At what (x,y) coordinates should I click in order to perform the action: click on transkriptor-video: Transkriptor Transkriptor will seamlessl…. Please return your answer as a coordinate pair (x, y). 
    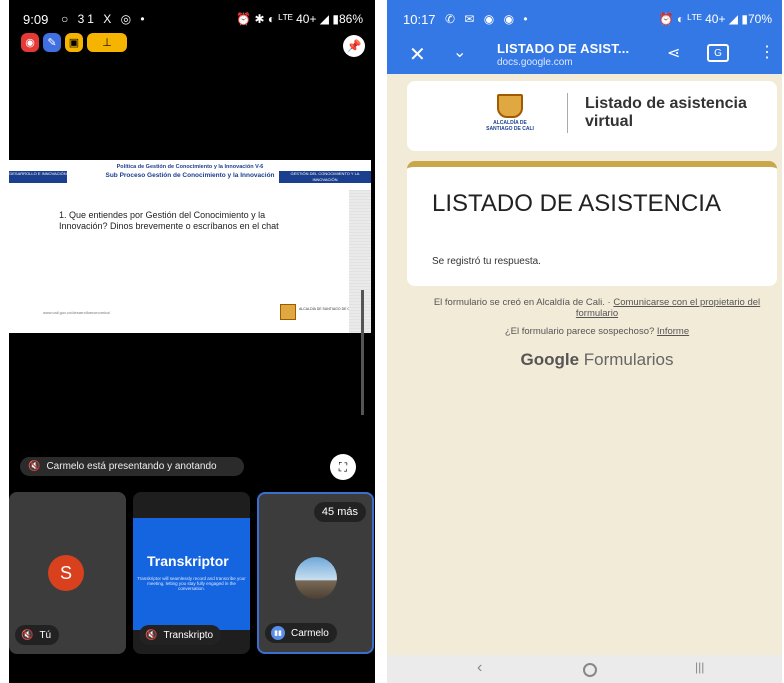
    Looking at the image, I should click on (191, 574).